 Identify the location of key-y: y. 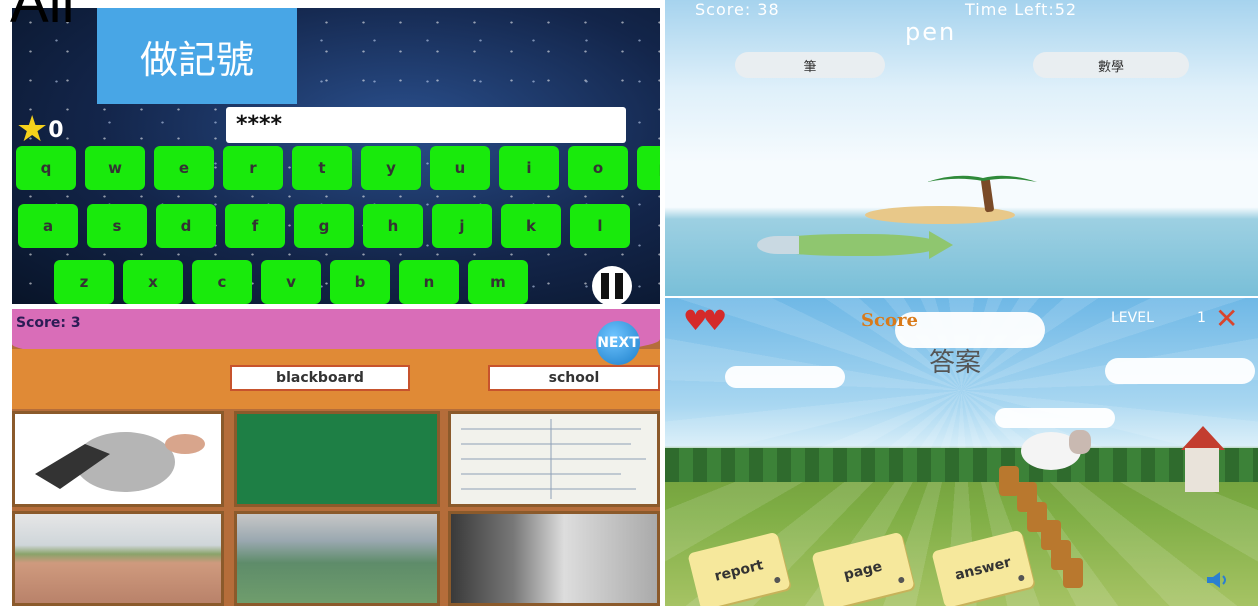
(391, 168).